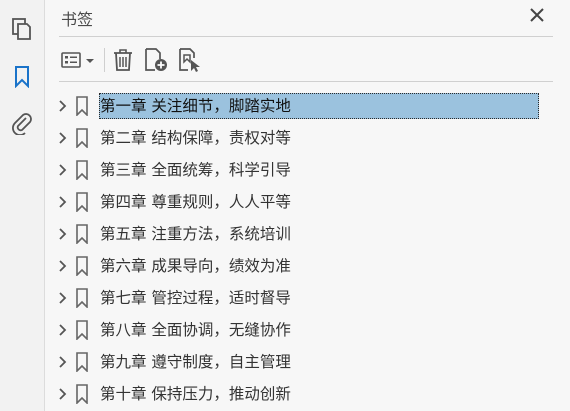 The width and height of the screenshot is (570, 411). Describe the element at coordinates (307, 266) in the screenshot. I see `bookmark-row: 第六章 成果导向，绩效为准` at that location.